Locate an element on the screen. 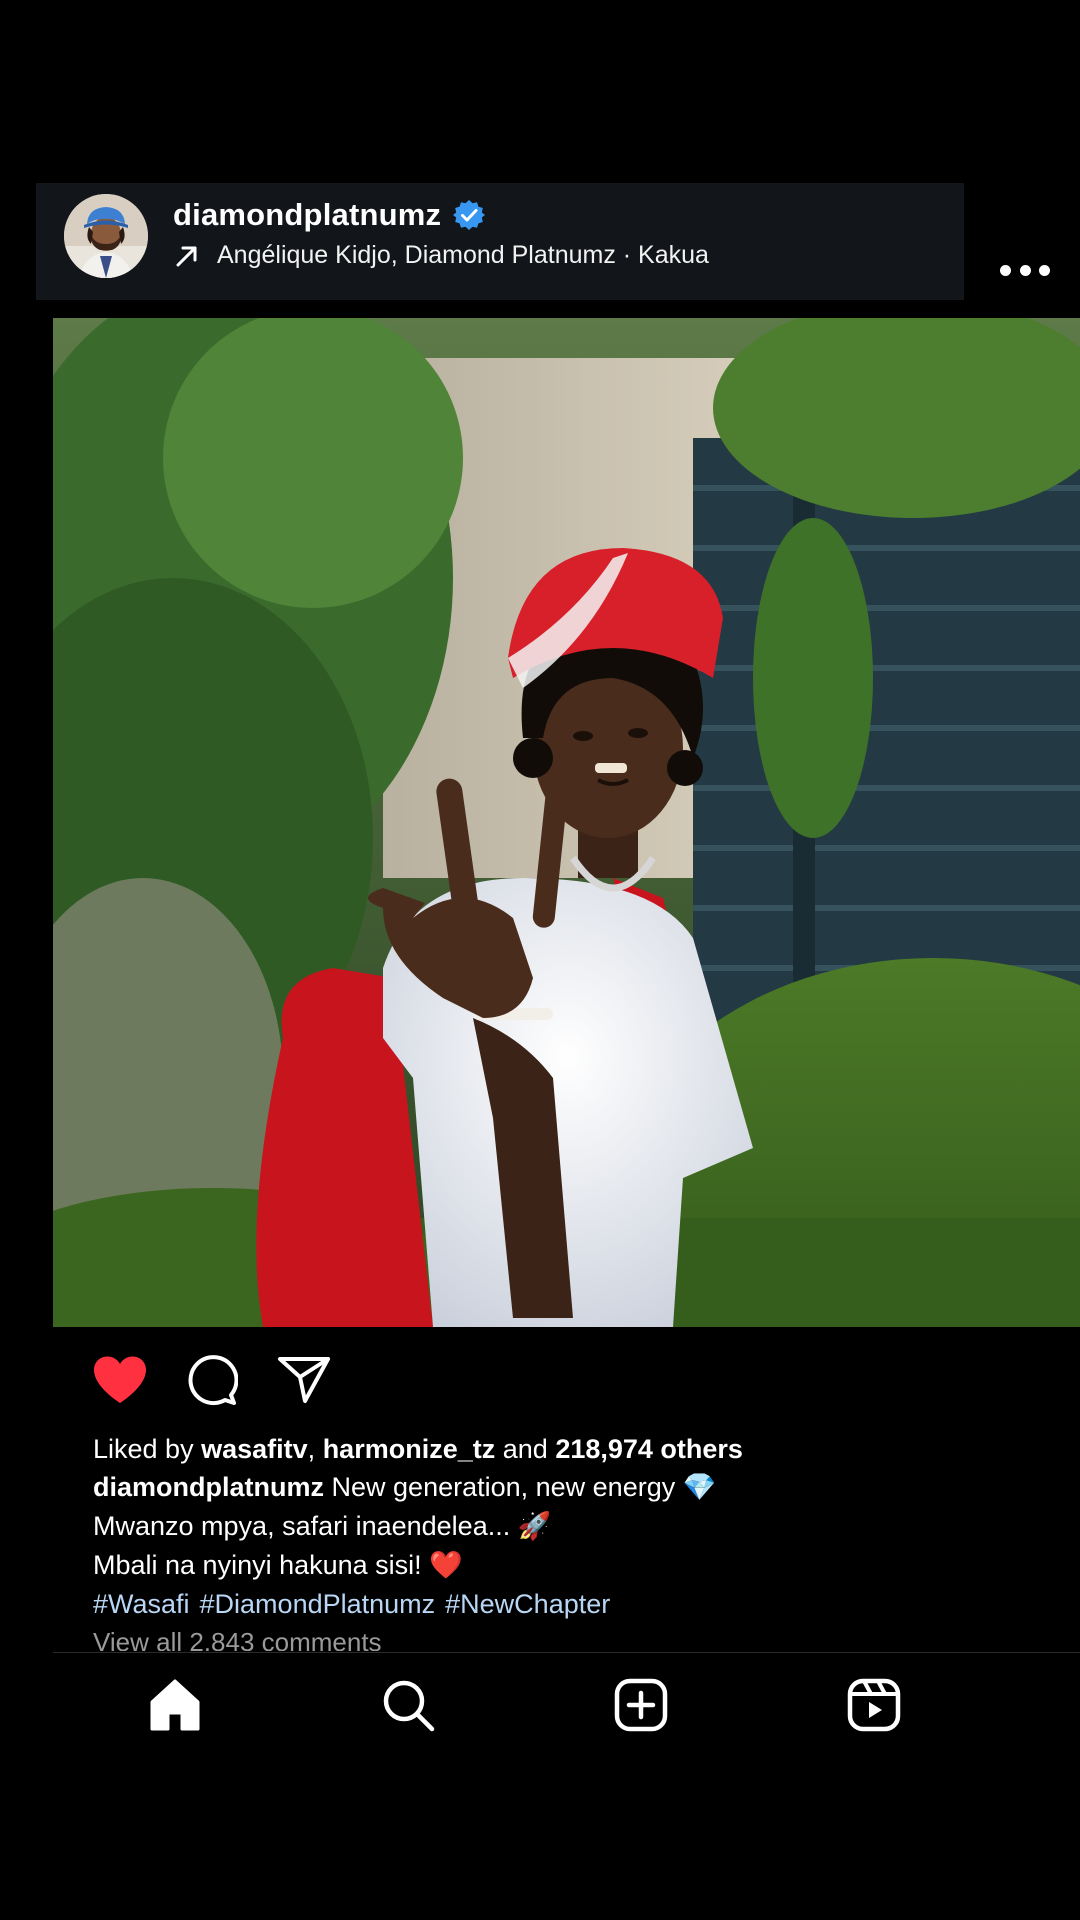  search-icon is located at coordinates (408, 1707).